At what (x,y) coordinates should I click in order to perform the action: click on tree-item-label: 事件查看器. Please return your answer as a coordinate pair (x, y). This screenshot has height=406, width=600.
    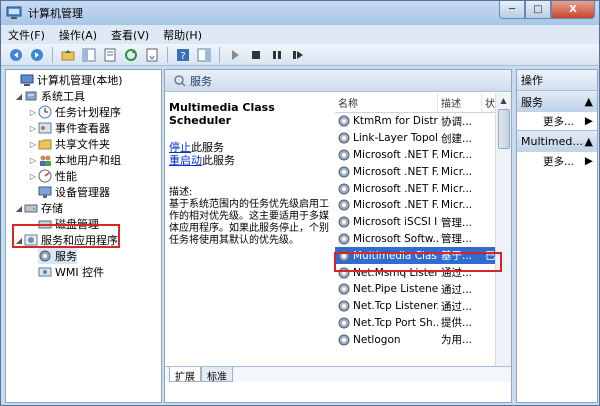
    Looking at the image, I should click on (82, 128).